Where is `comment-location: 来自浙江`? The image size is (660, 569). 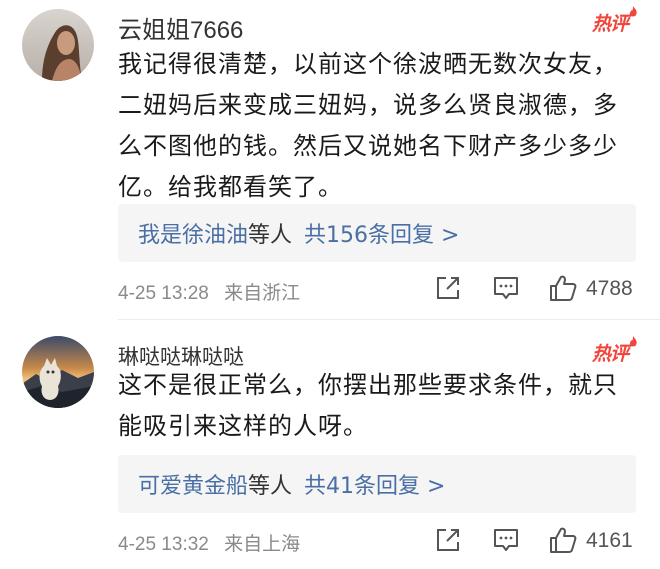 comment-location: 来自浙江 is located at coordinates (262, 293).